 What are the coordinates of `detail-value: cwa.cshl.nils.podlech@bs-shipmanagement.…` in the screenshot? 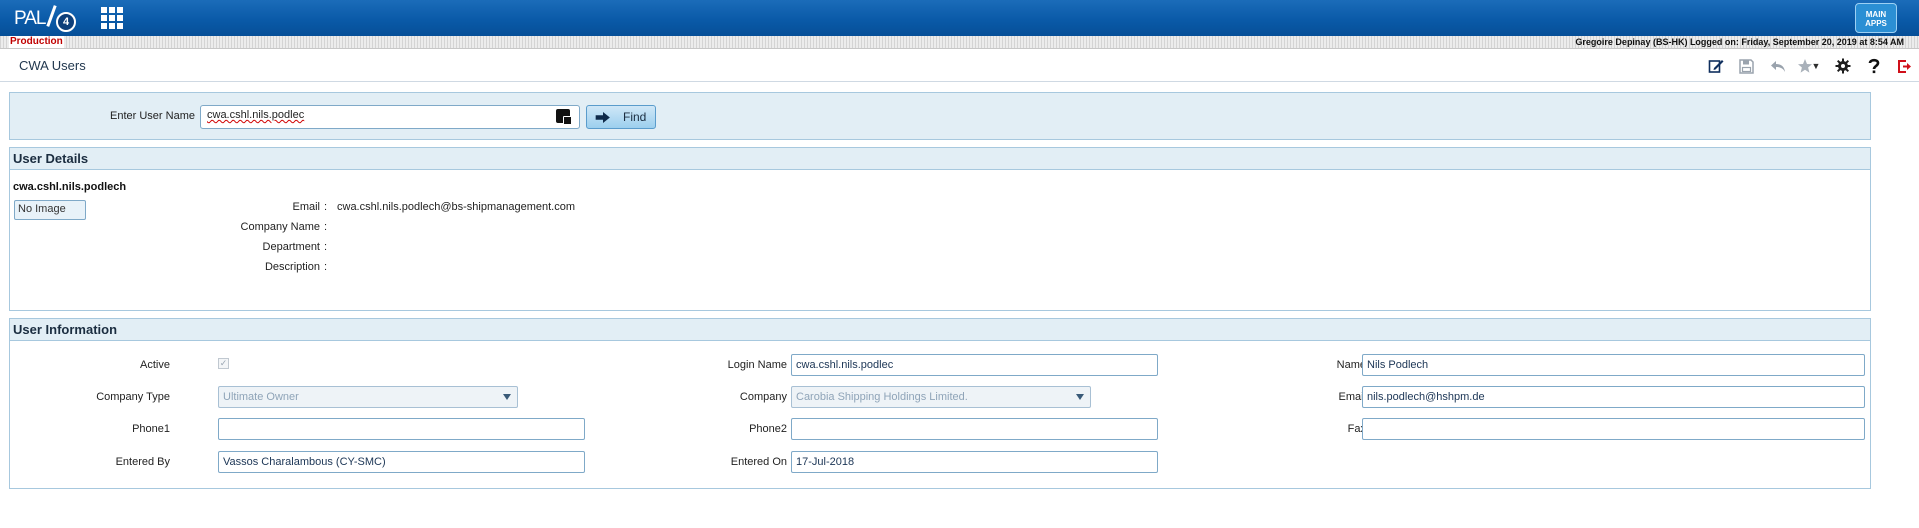 It's located at (456, 207).